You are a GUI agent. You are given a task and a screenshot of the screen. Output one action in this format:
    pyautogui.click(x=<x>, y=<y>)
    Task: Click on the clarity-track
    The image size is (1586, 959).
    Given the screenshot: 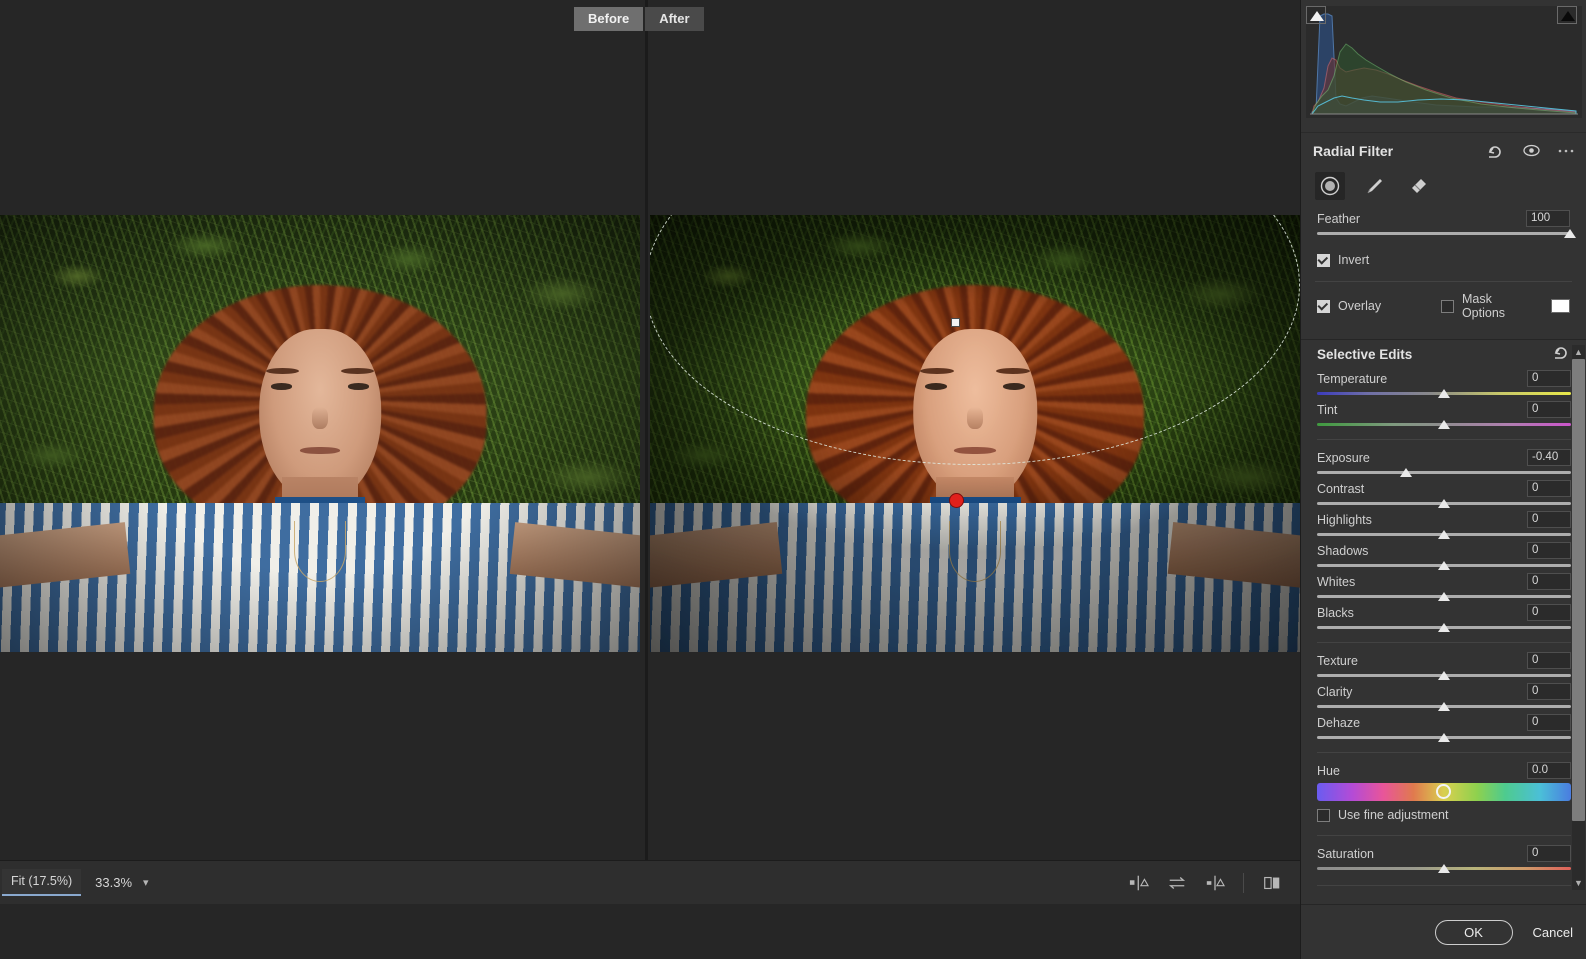 What is the action you would take?
    pyautogui.click(x=1444, y=707)
    